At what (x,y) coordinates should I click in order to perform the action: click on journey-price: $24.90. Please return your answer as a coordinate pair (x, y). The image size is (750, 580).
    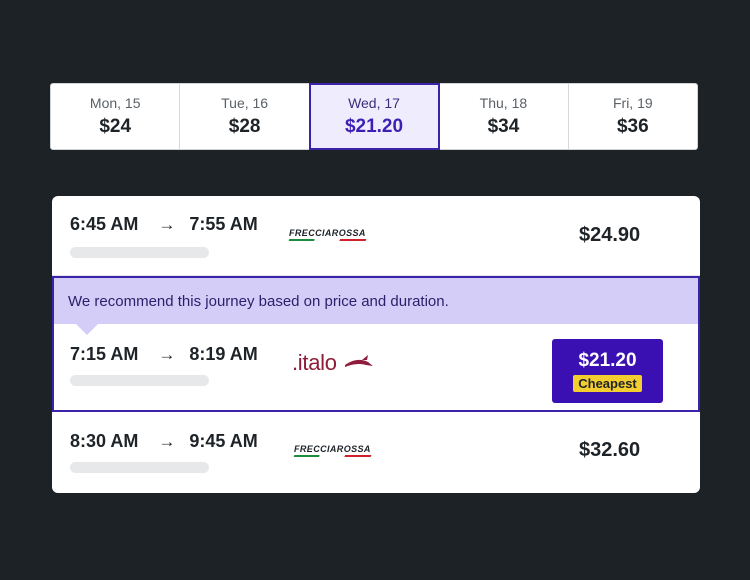
    Looking at the image, I should click on (610, 235).